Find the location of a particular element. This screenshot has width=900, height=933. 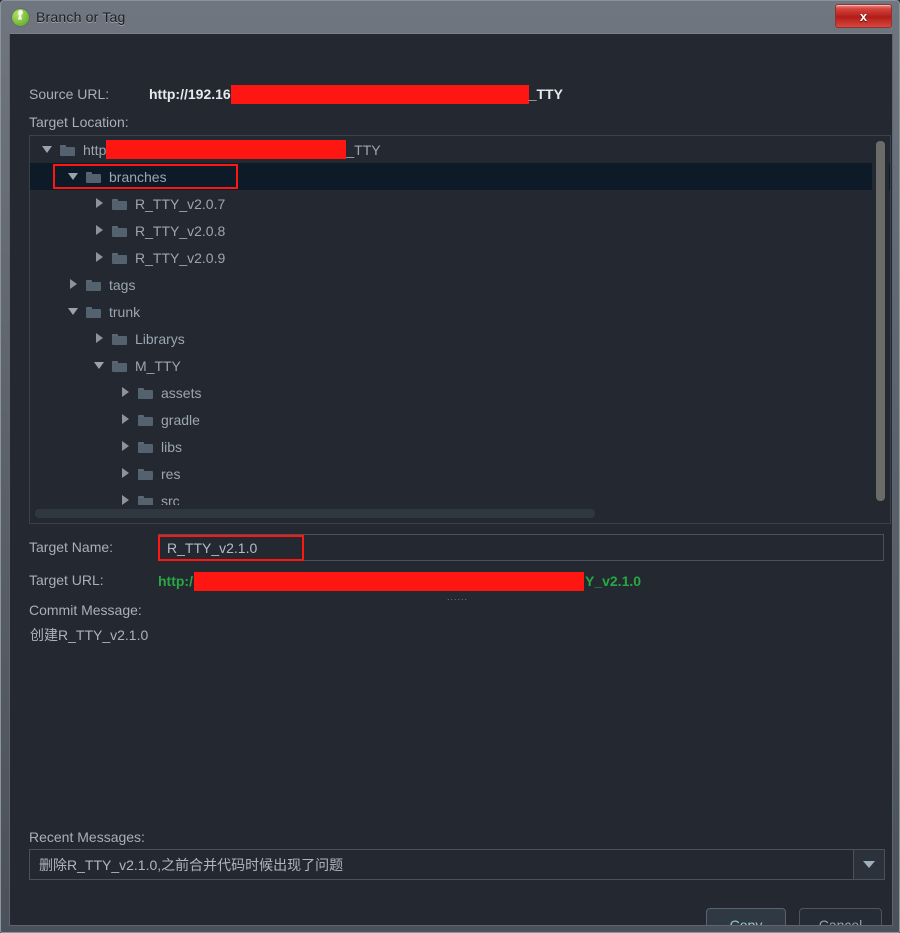

tree-row-label: trunk is located at coordinates (125, 311).